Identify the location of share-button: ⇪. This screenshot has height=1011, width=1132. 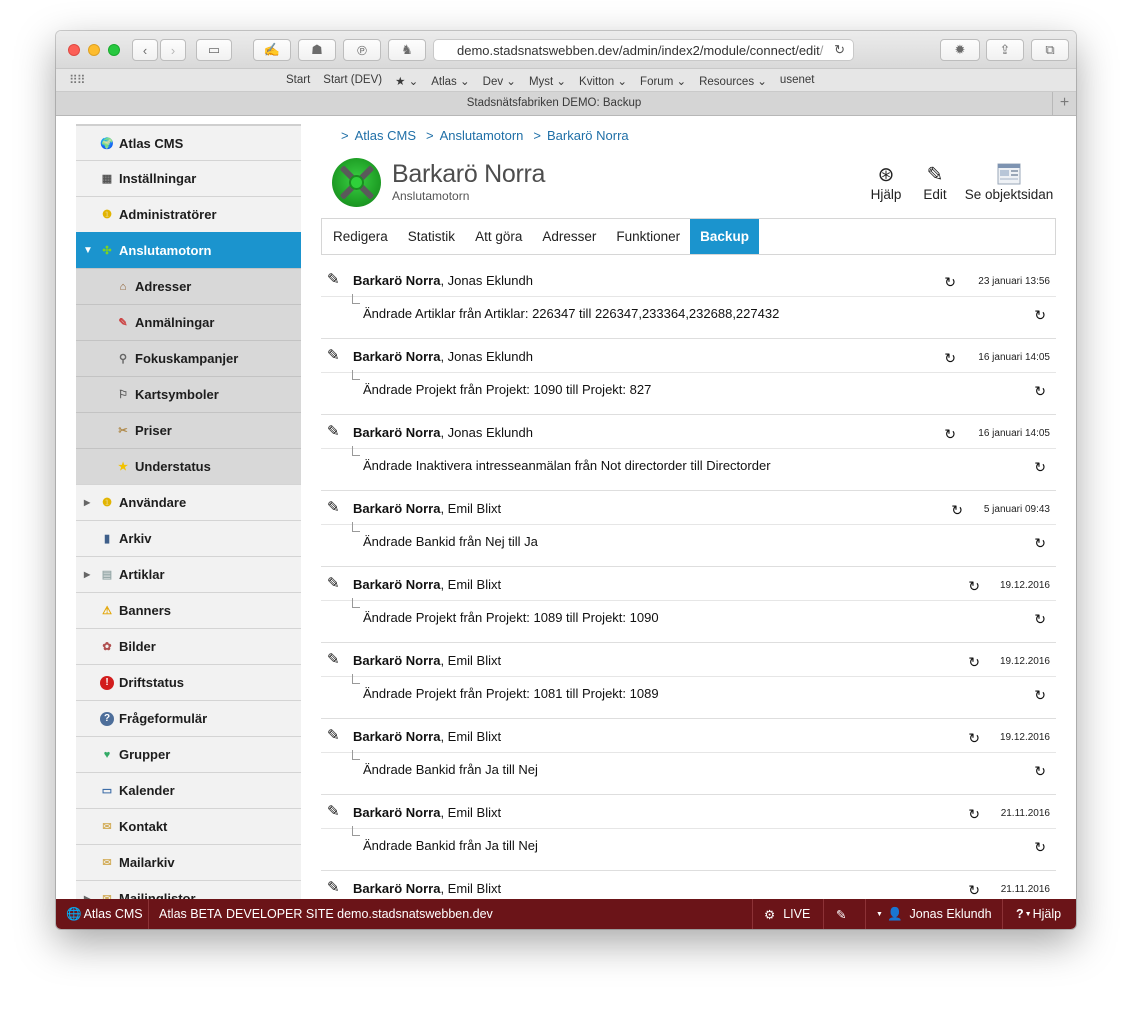
(1005, 50).